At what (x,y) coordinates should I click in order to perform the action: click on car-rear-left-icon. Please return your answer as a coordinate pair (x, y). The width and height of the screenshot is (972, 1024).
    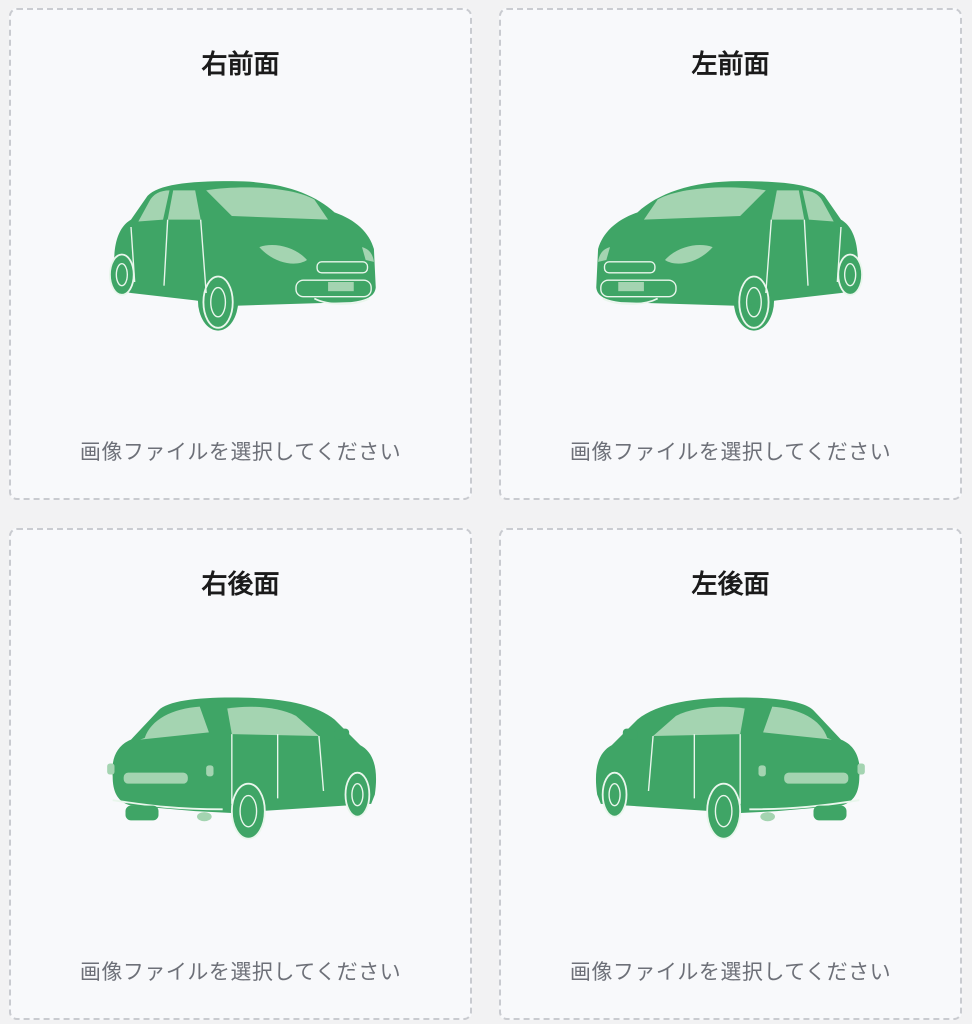
    Looking at the image, I should click on (730, 768).